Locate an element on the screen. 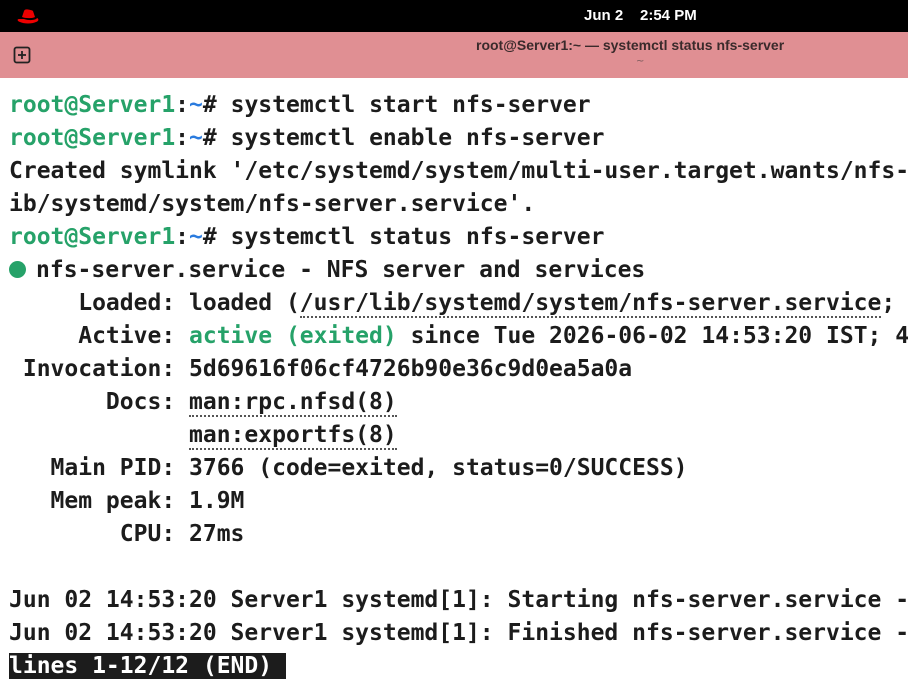 The image size is (908, 694). mempeak-value: 1.9M is located at coordinates (217, 501).